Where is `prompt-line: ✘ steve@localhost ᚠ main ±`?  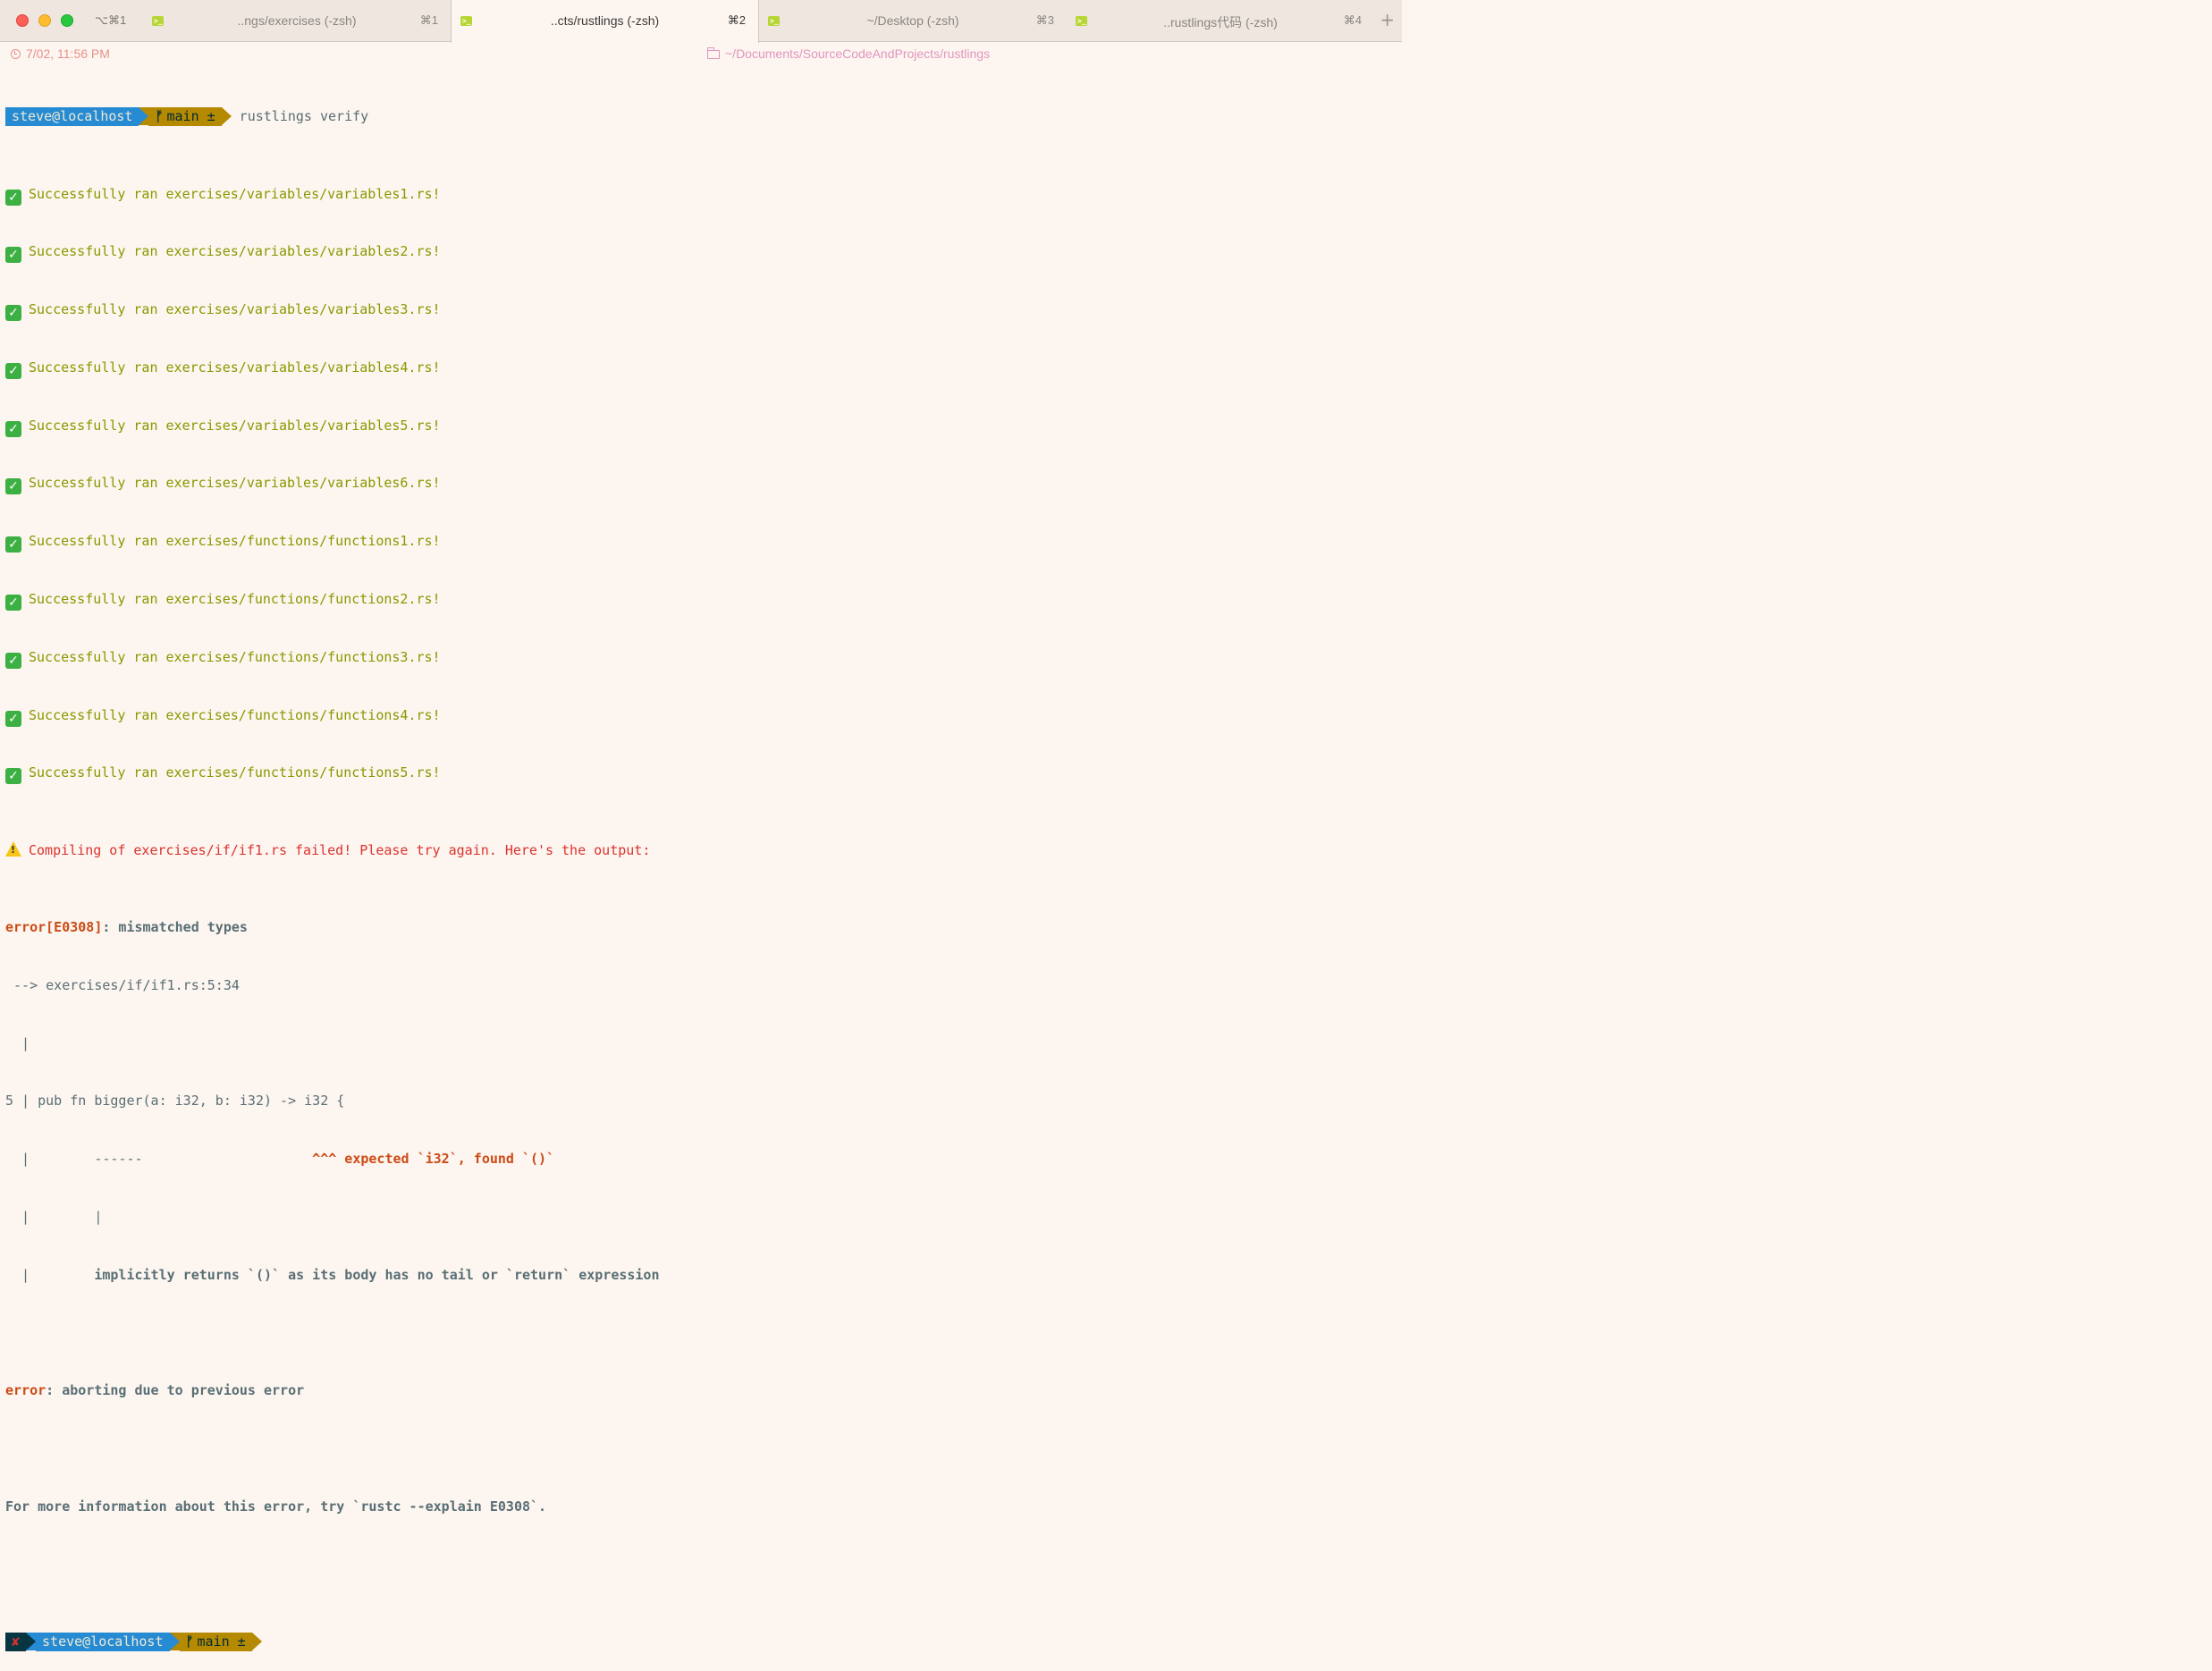 prompt-line: ✘ steve@localhost ᚠ main ± is located at coordinates (701, 1643).